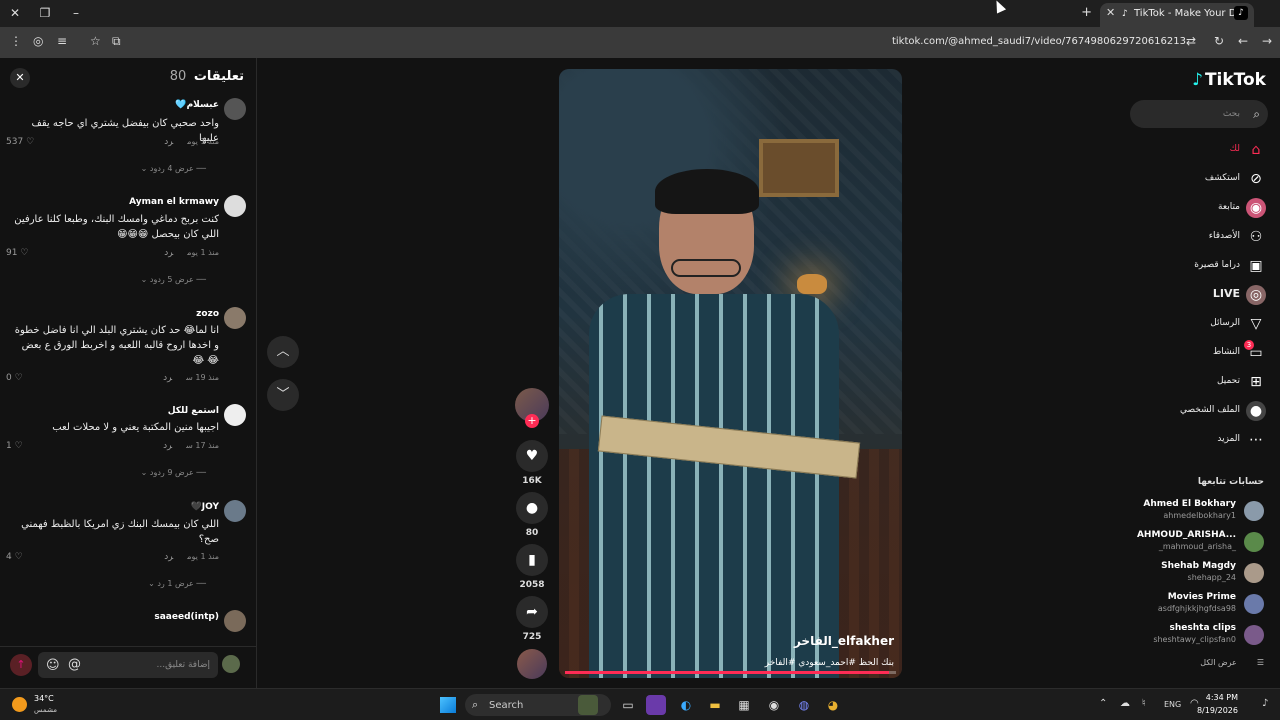 The width and height of the screenshot is (1280, 720). What do you see at coordinates (173, 168) in the screenshot?
I see `view-replies-button: ── عرض 4 ردود ⌄` at bounding box center [173, 168].